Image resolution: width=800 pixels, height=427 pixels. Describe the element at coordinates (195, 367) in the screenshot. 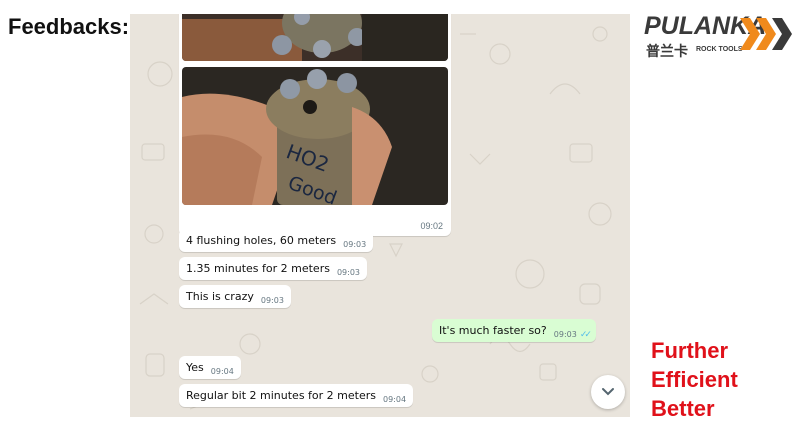

I see `message-text: Yes` at that location.